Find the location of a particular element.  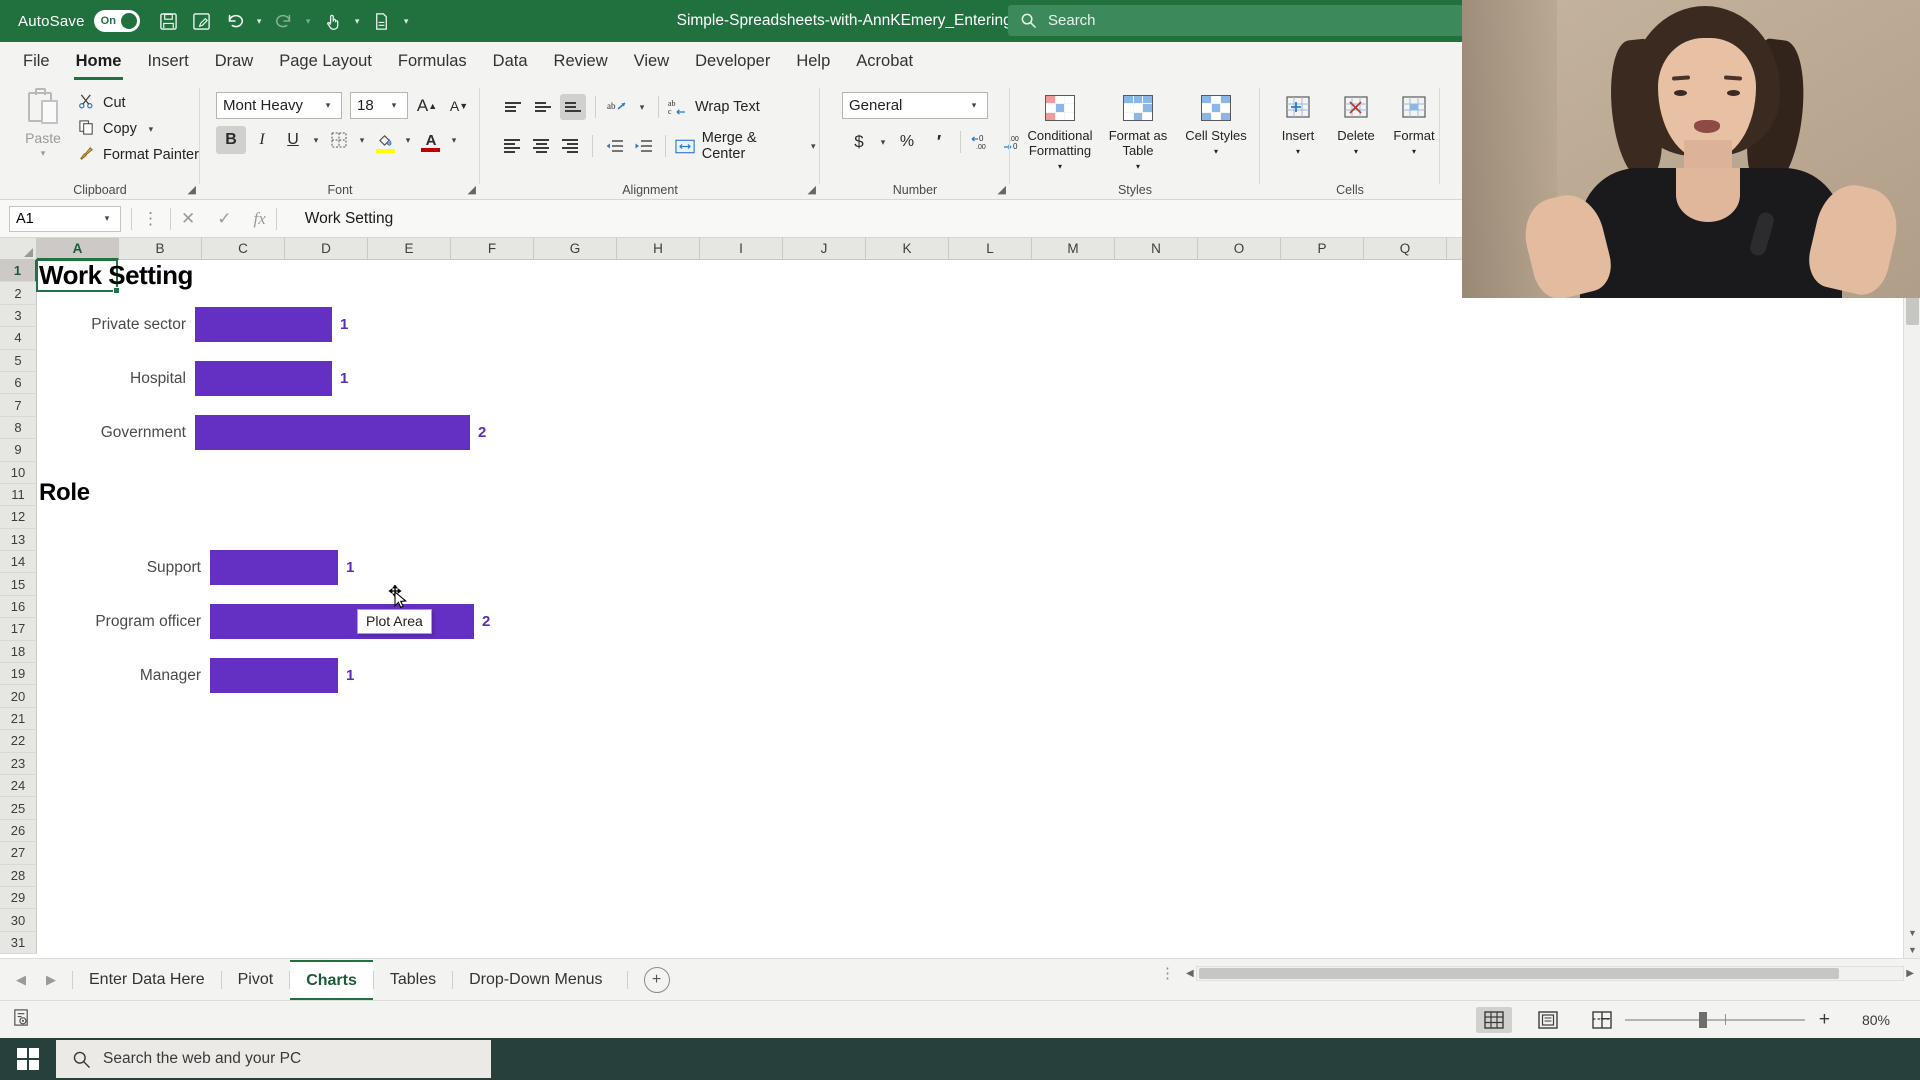

taskbar-search-box: Search the web and your PC is located at coordinates (273, 1059).